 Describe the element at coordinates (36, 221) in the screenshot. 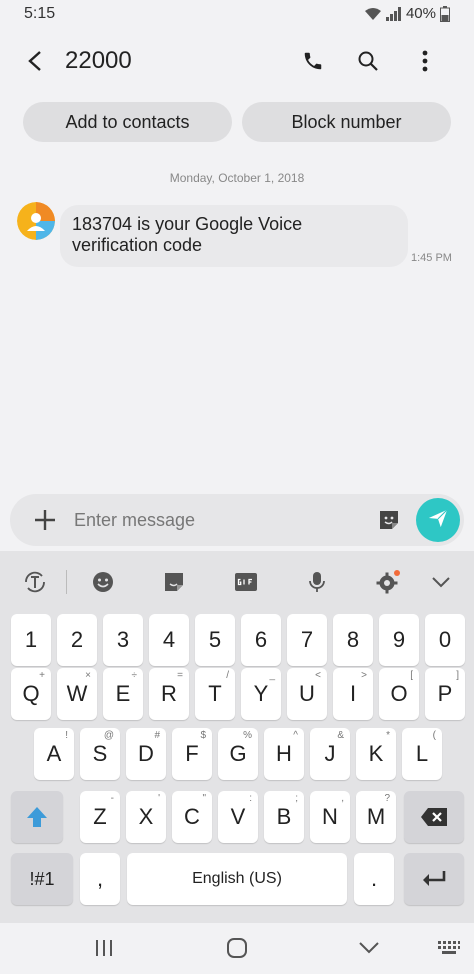

I see `avatar` at that location.